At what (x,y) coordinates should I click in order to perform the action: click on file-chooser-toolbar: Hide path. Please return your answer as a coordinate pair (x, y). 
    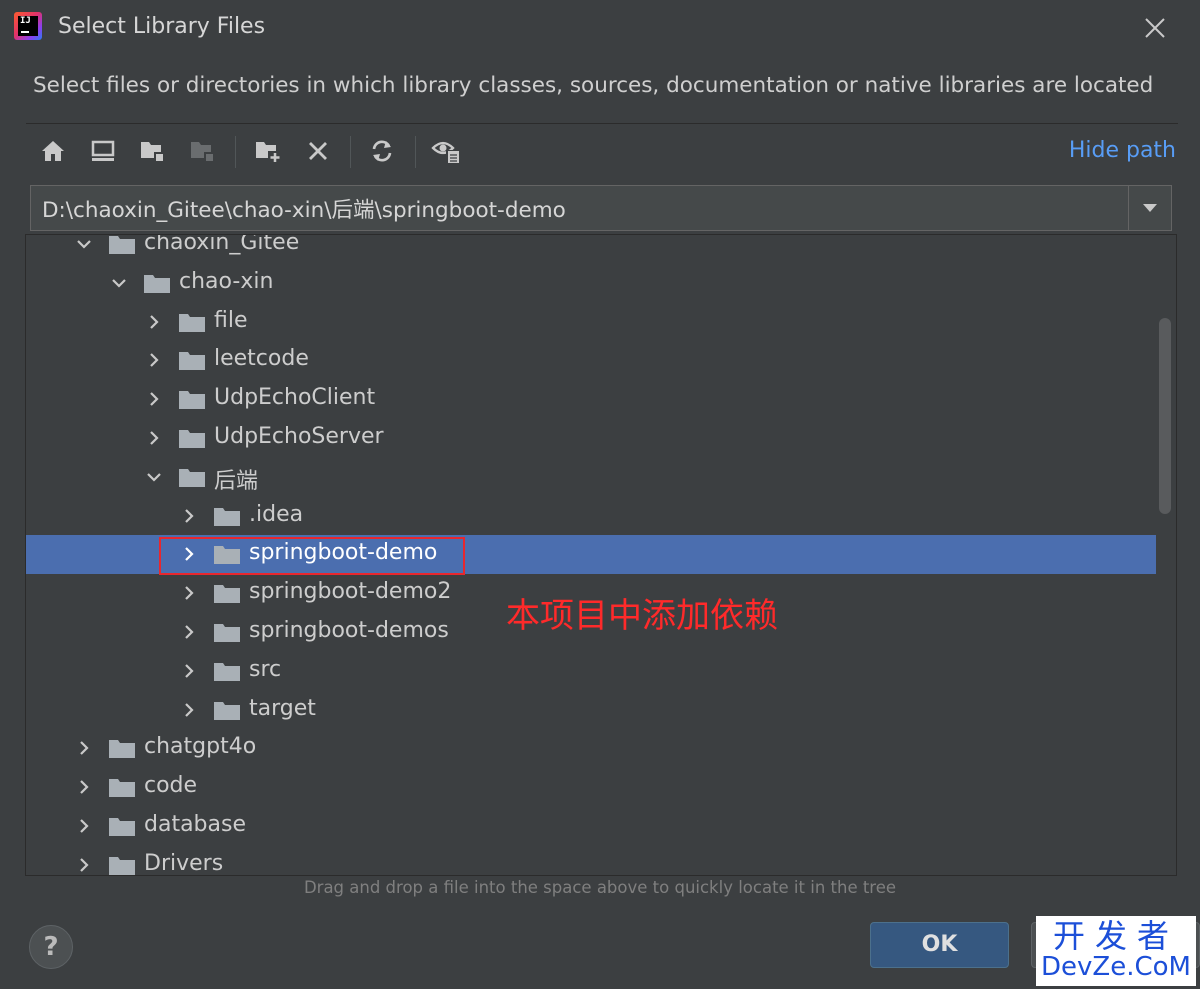
    Looking at the image, I should click on (601, 152).